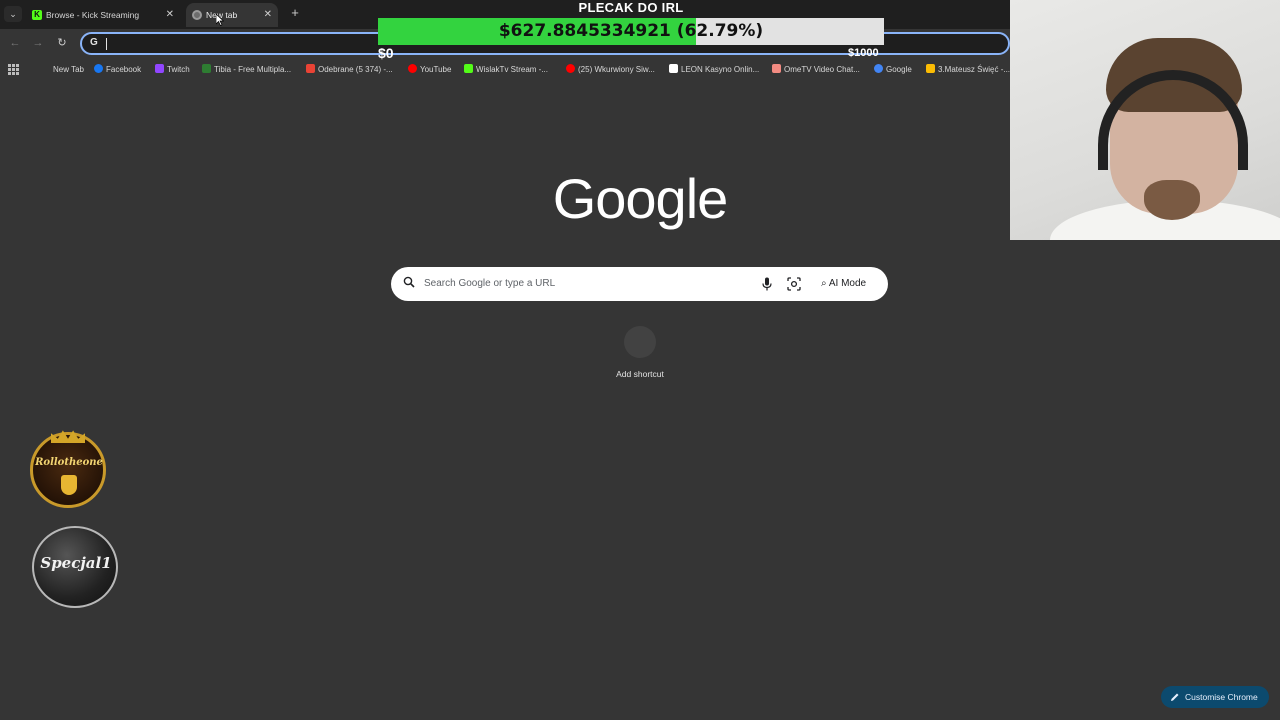 This screenshot has width=1280, height=720. What do you see at coordinates (776, 68) in the screenshot?
I see `ometv-icon` at bounding box center [776, 68].